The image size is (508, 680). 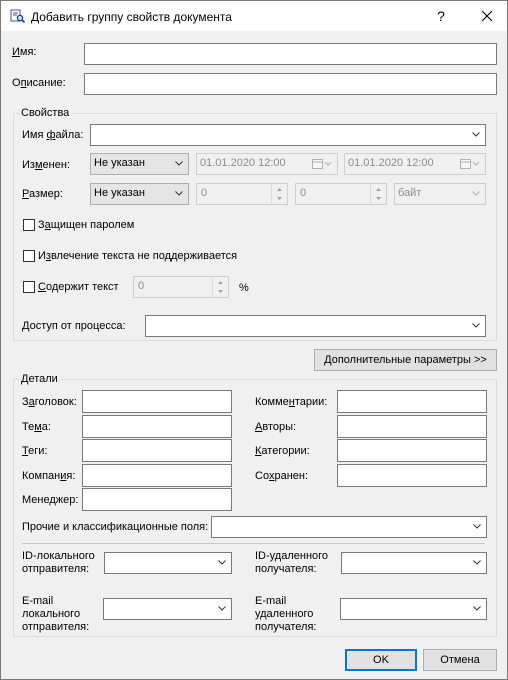 What do you see at coordinates (131, 17) in the screenshot?
I see `window-title: Добавить группу свойств документа` at bounding box center [131, 17].